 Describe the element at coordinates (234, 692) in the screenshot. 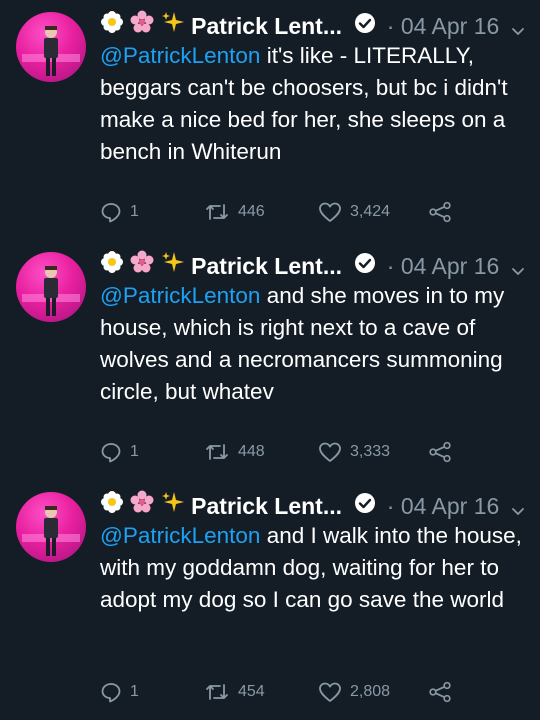

I see `retweet-button: 454` at that location.